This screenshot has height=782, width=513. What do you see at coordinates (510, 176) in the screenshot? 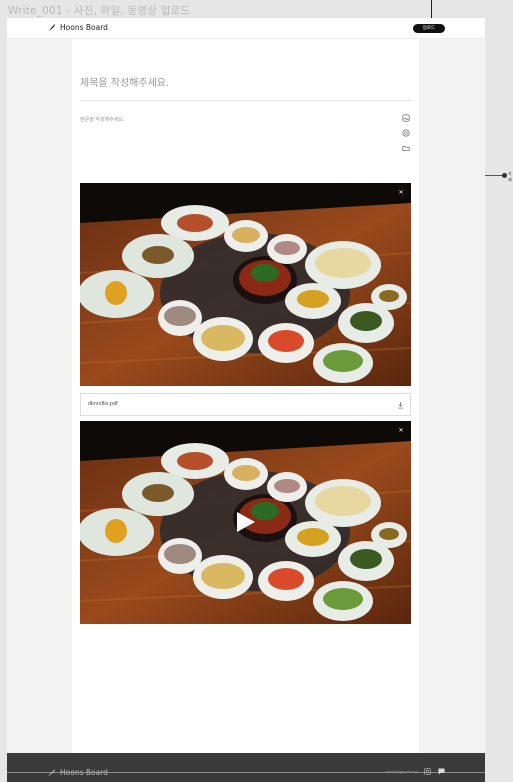
I see `annotation-text: 삭제` at bounding box center [510, 176].